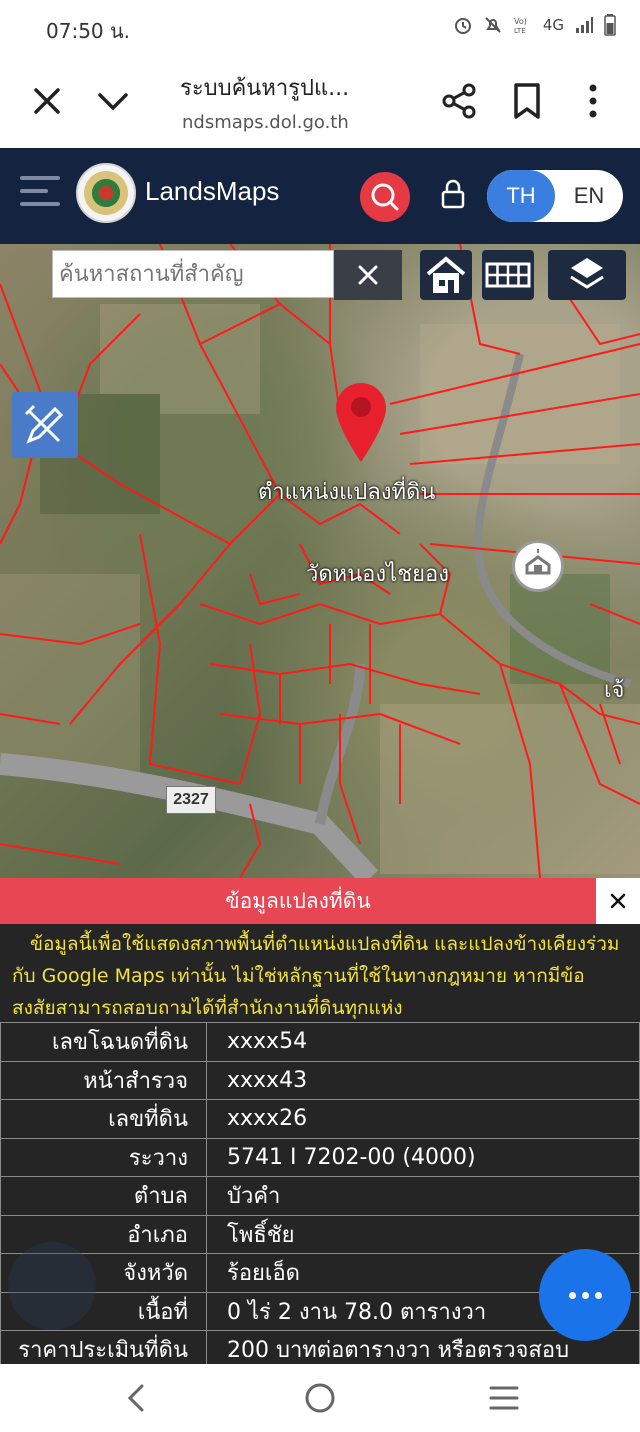 The width and height of the screenshot is (640, 1432). I want to click on lock-icon, so click(453, 194).